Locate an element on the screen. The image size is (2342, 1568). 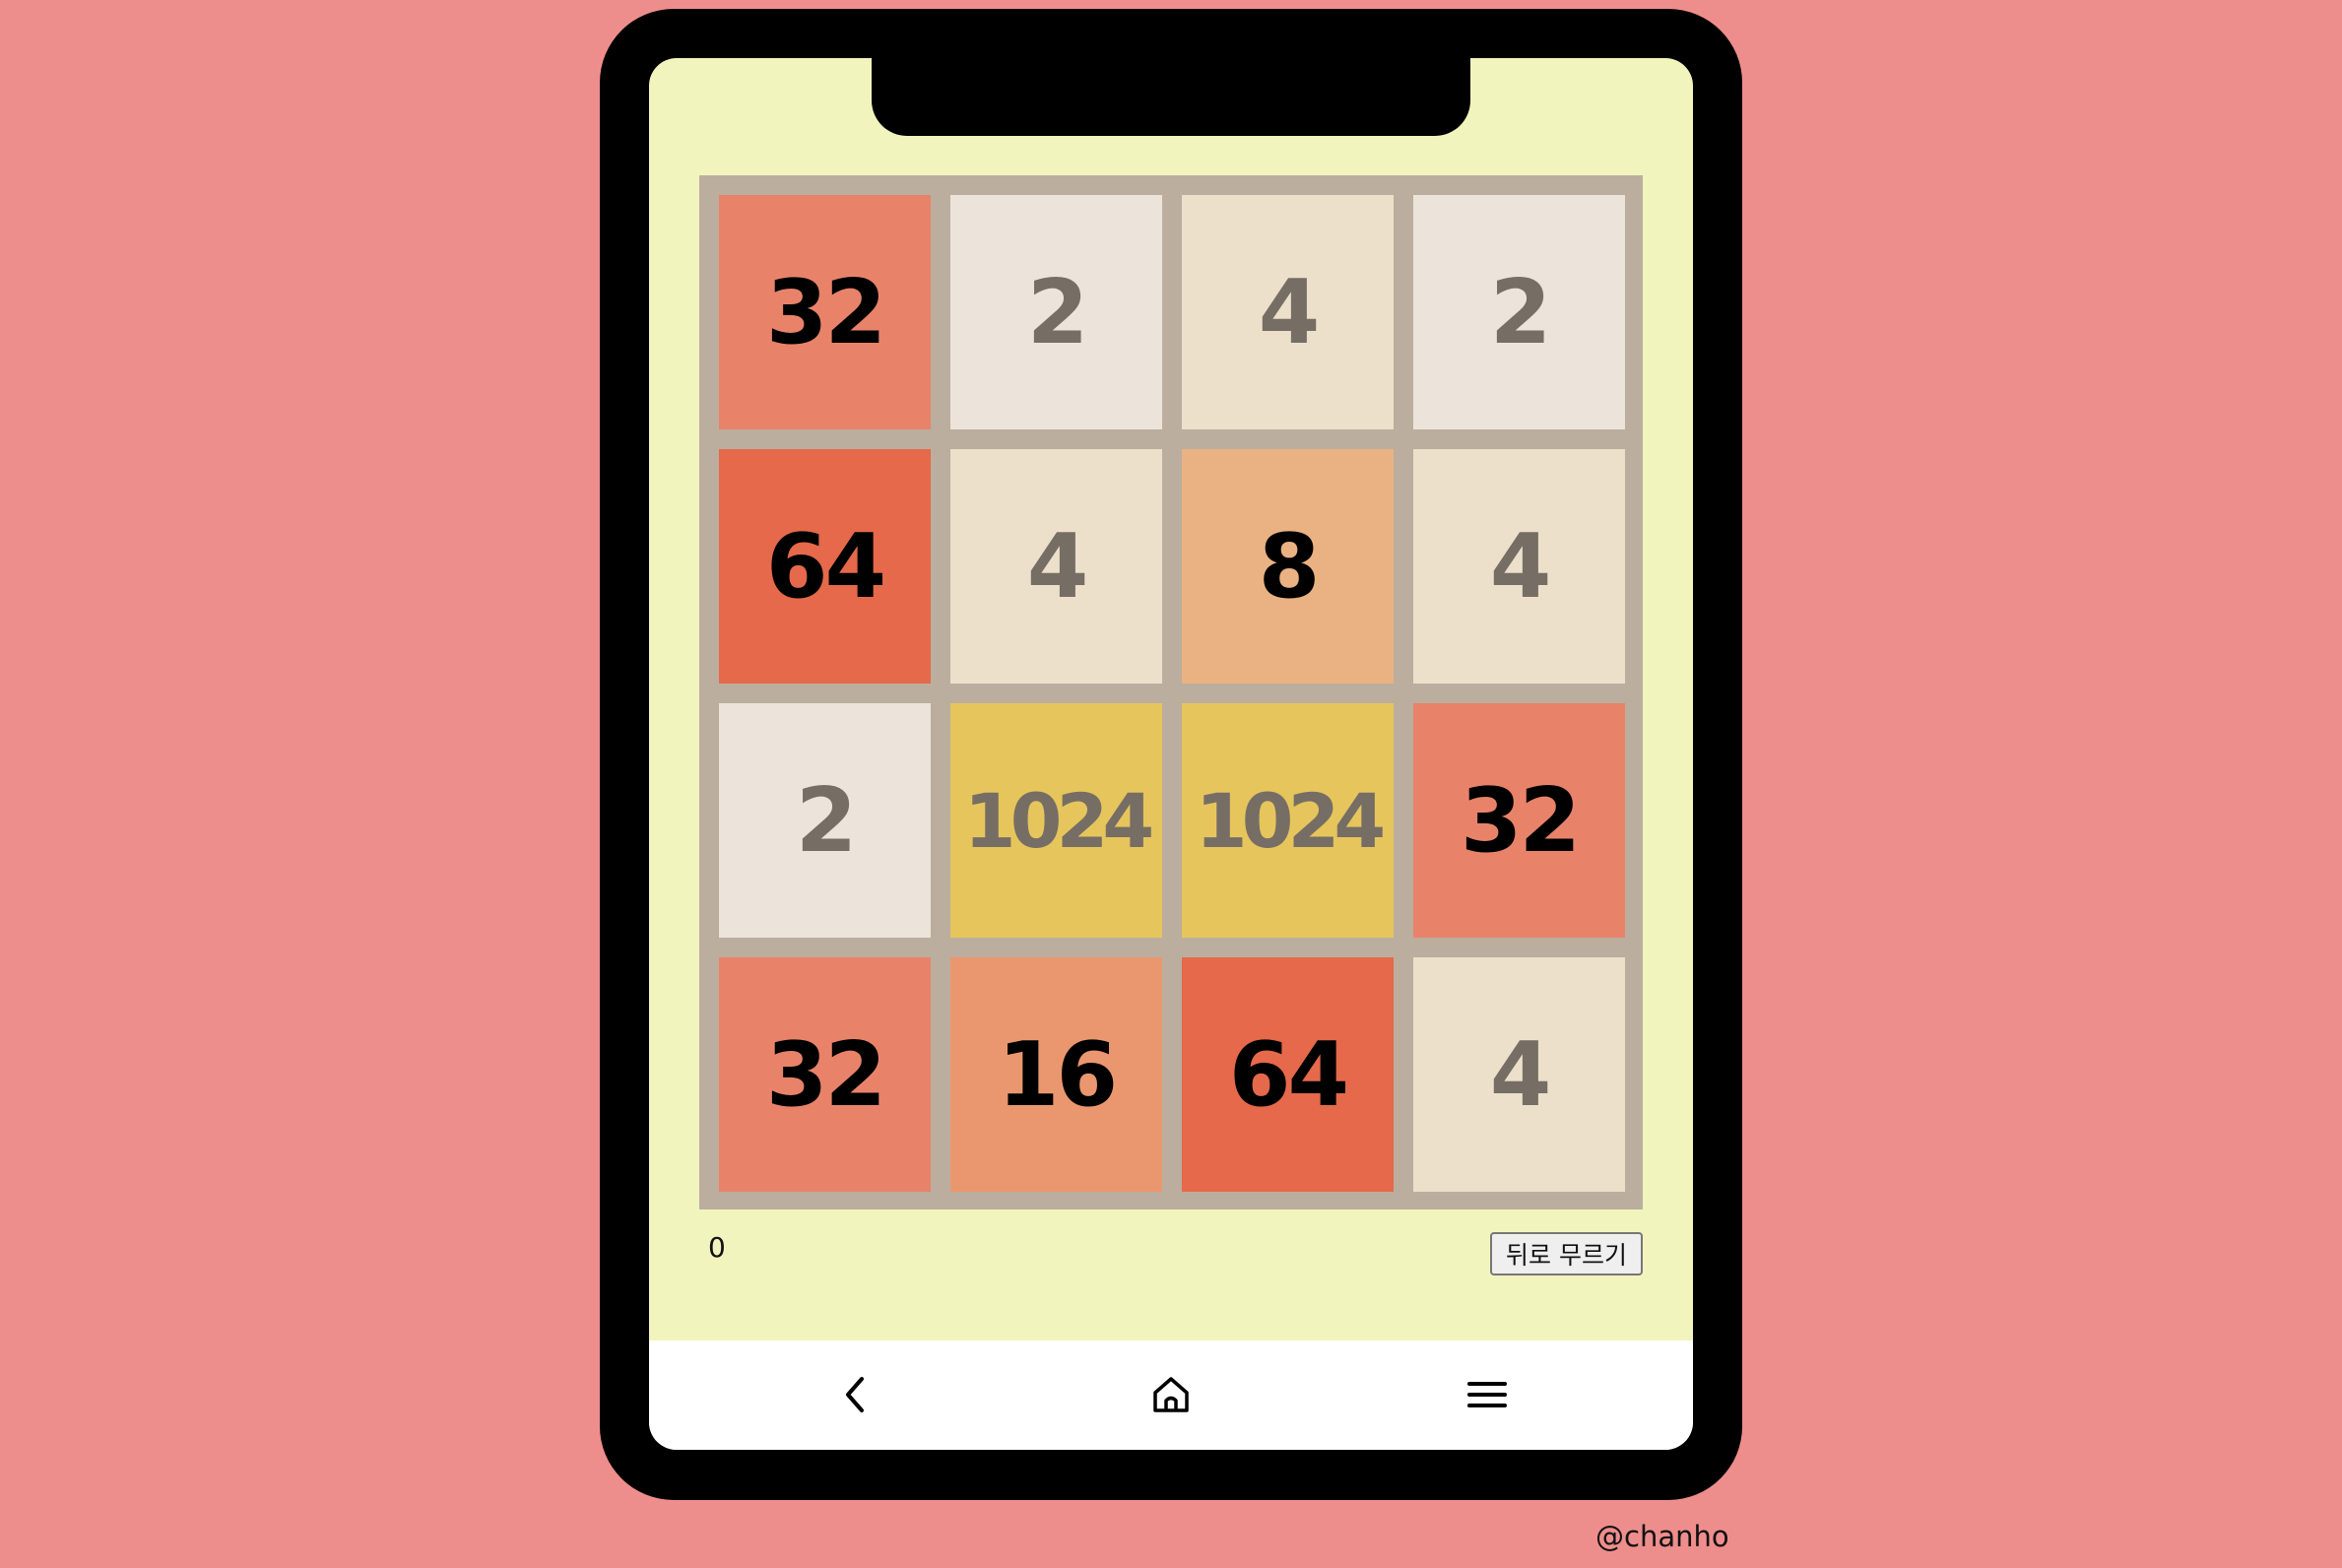
phone-notch is located at coordinates (1171, 97).